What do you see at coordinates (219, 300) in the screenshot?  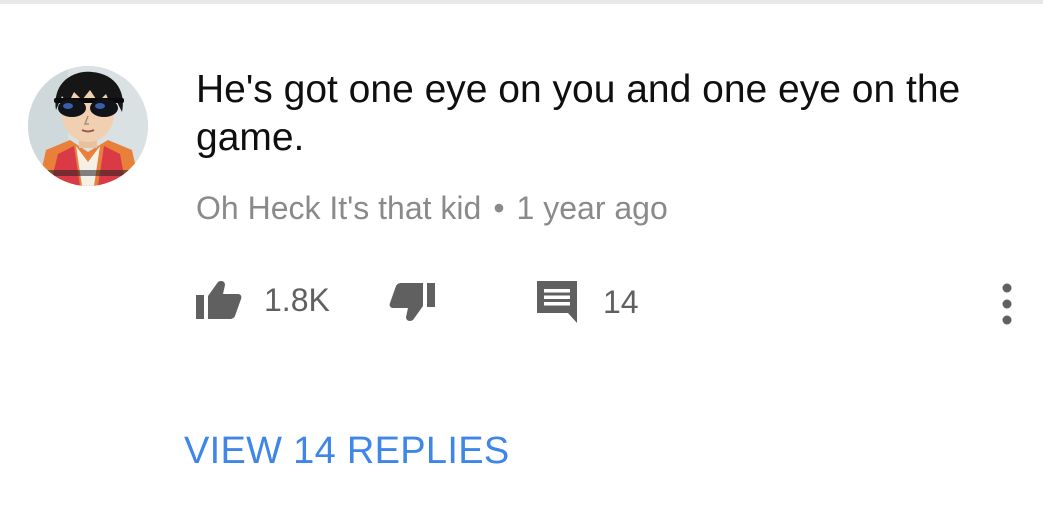 I see `thumbs-up-icon` at bounding box center [219, 300].